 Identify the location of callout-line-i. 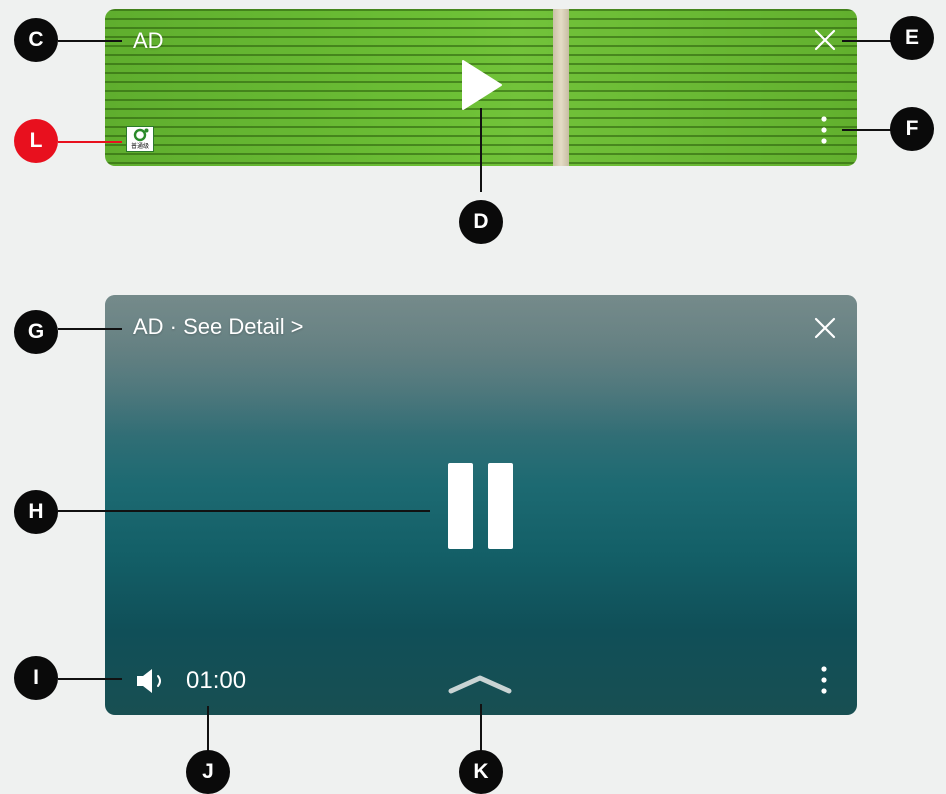
(90, 679).